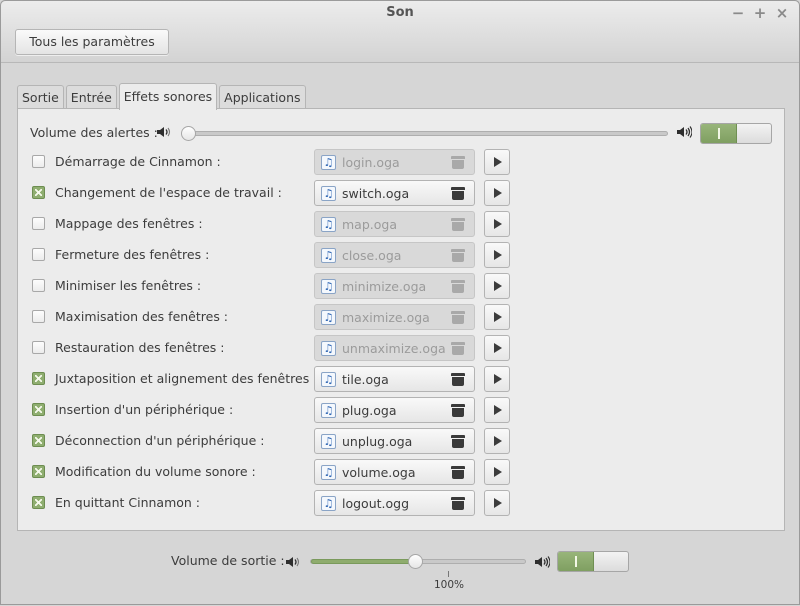  What do you see at coordinates (400, 12) in the screenshot?
I see `window-title: Son` at bounding box center [400, 12].